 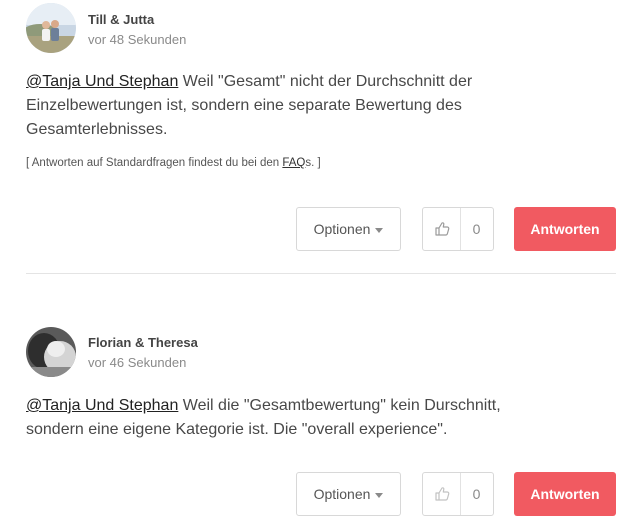 What do you see at coordinates (121, 19) in the screenshot?
I see `author-name: Till & Jutta` at bounding box center [121, 19].